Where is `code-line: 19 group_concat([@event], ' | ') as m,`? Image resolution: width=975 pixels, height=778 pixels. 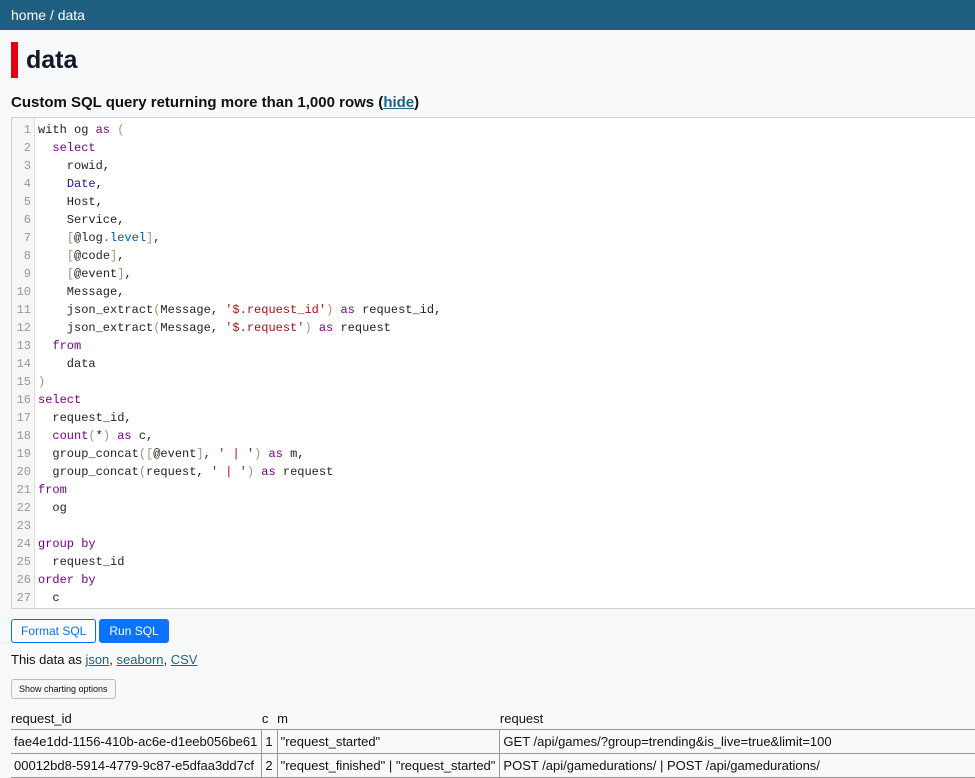 code-line: 19 group_concat([@event], ' | ') as m, is located at coordinates (493, 454).